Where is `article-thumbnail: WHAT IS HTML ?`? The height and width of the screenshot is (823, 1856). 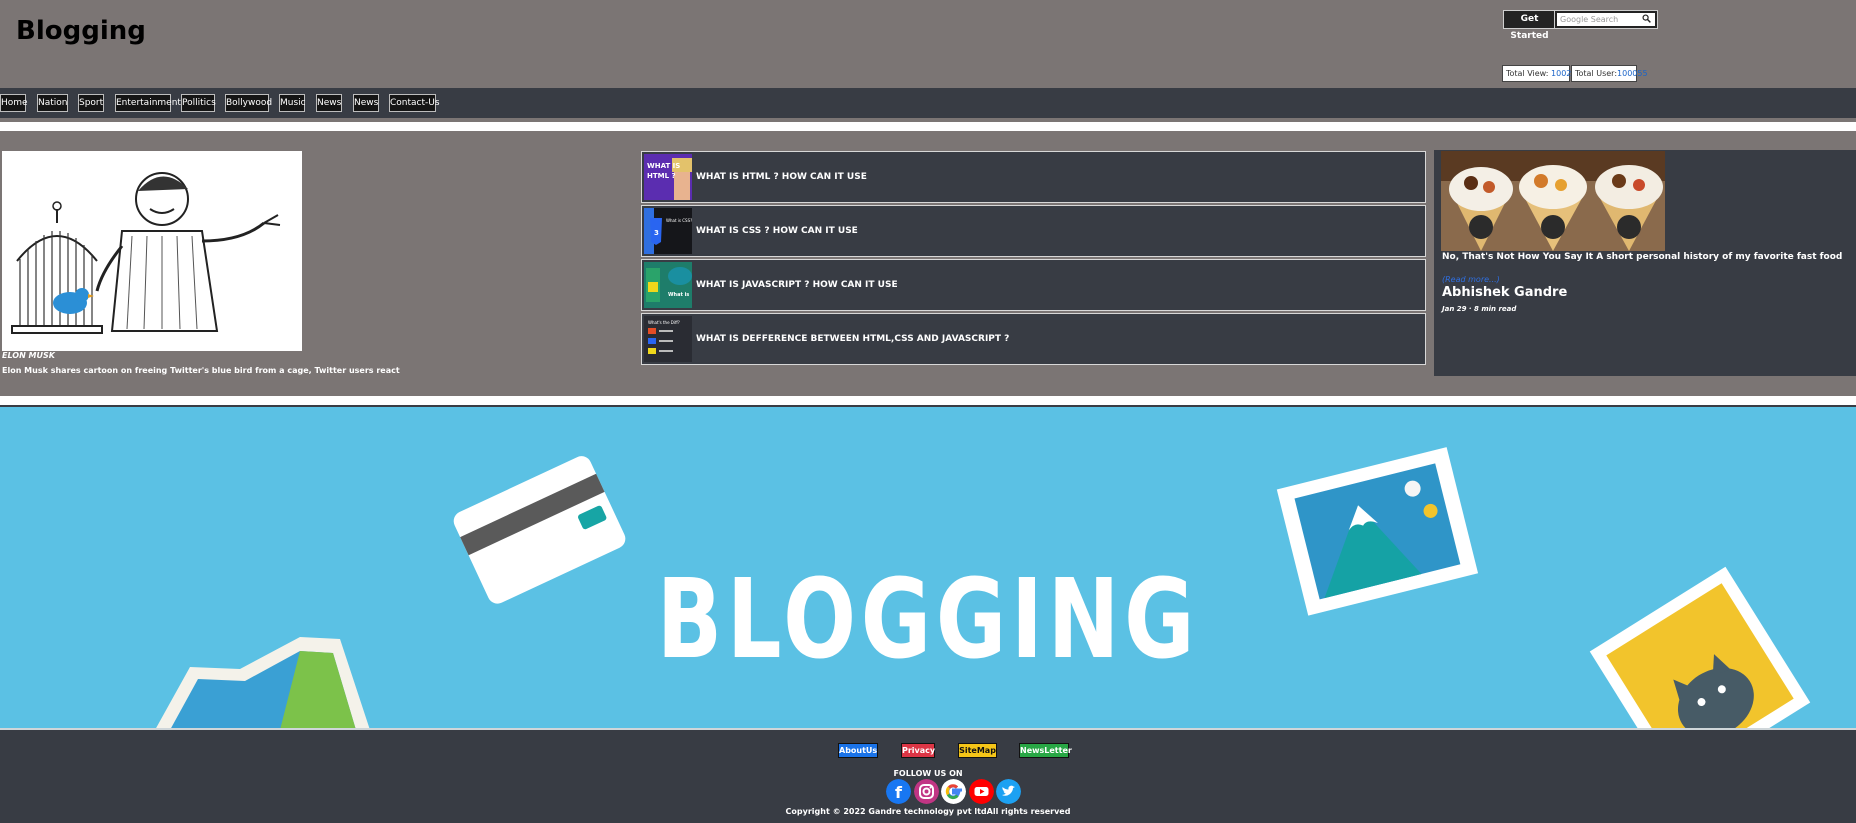
article-thumbnail: WHAT IS HTML ? is located at coordinates (668, 177).